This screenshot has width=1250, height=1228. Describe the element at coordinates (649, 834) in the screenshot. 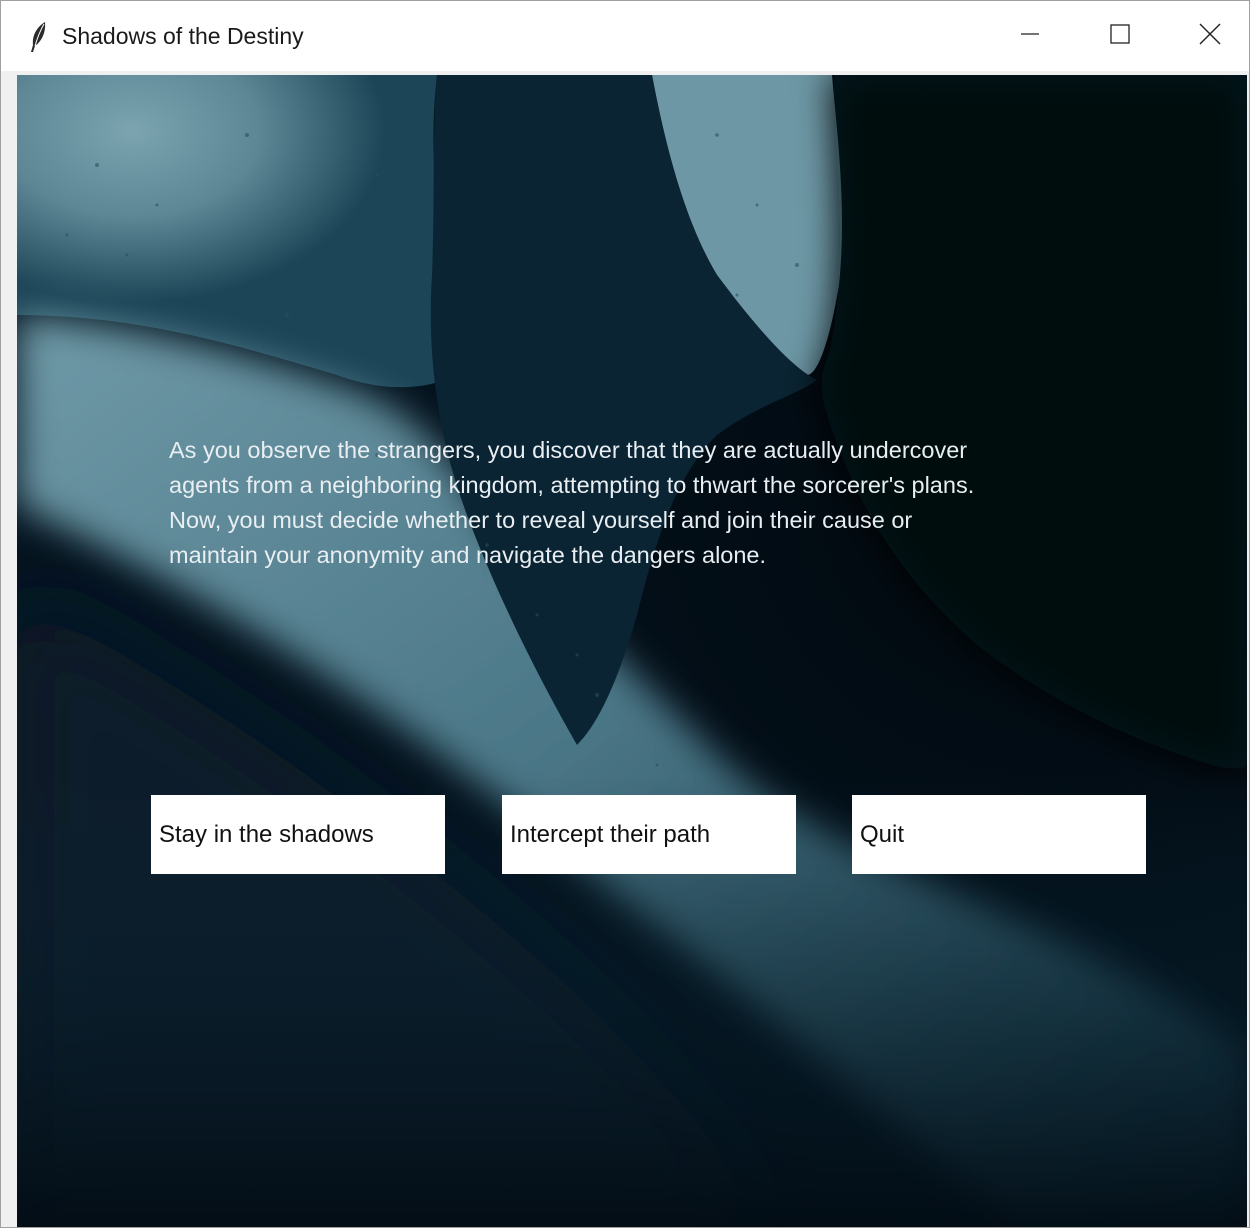

I see `choice-button-intercept-path: Intercept their path` at that location.